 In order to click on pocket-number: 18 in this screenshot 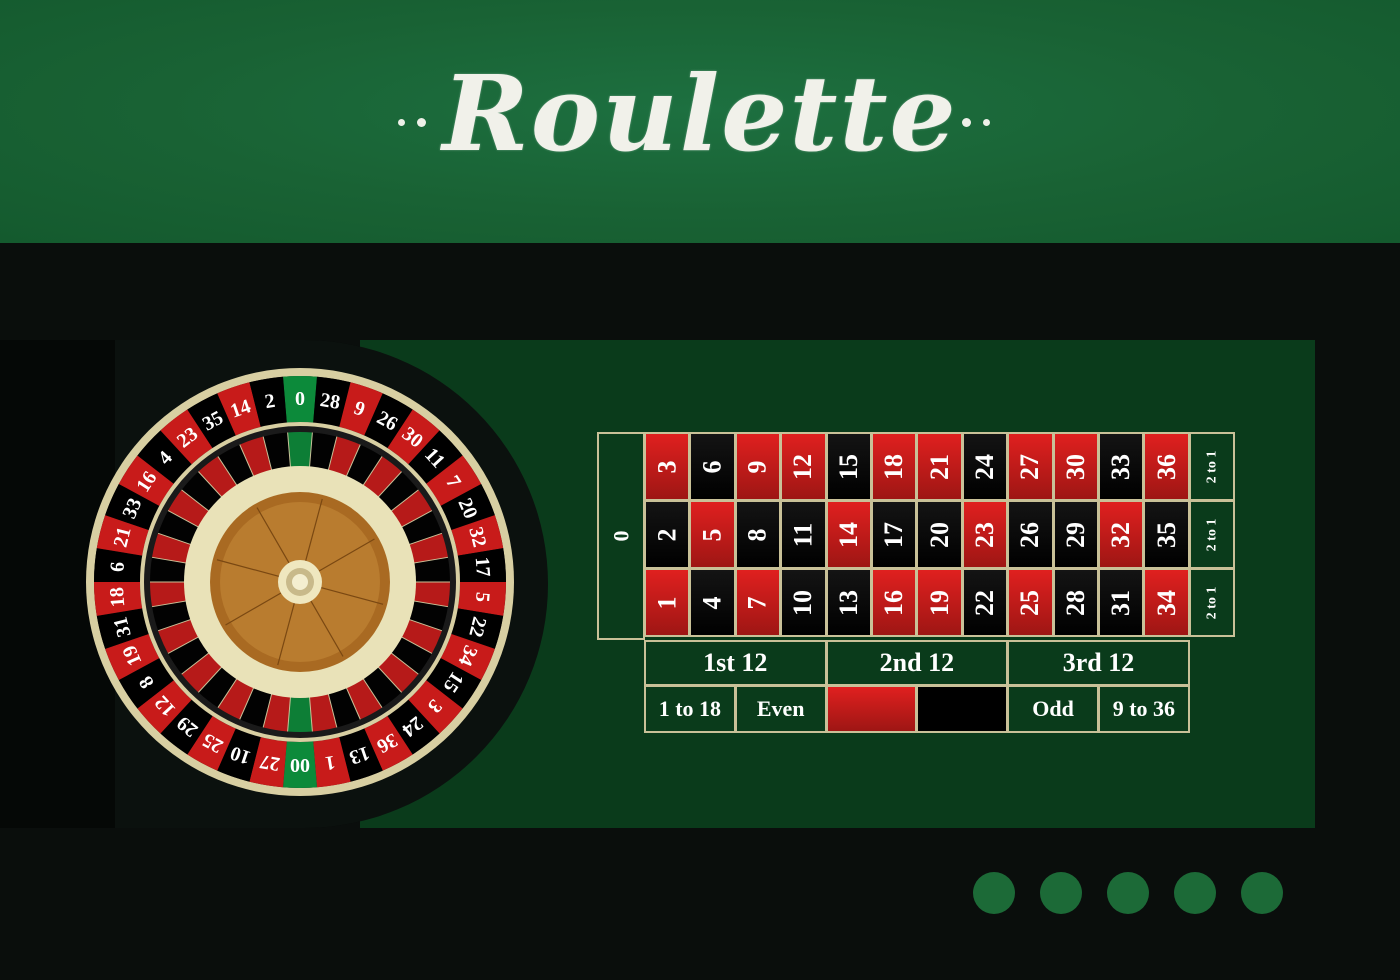, I will do `click(118, 597)`.